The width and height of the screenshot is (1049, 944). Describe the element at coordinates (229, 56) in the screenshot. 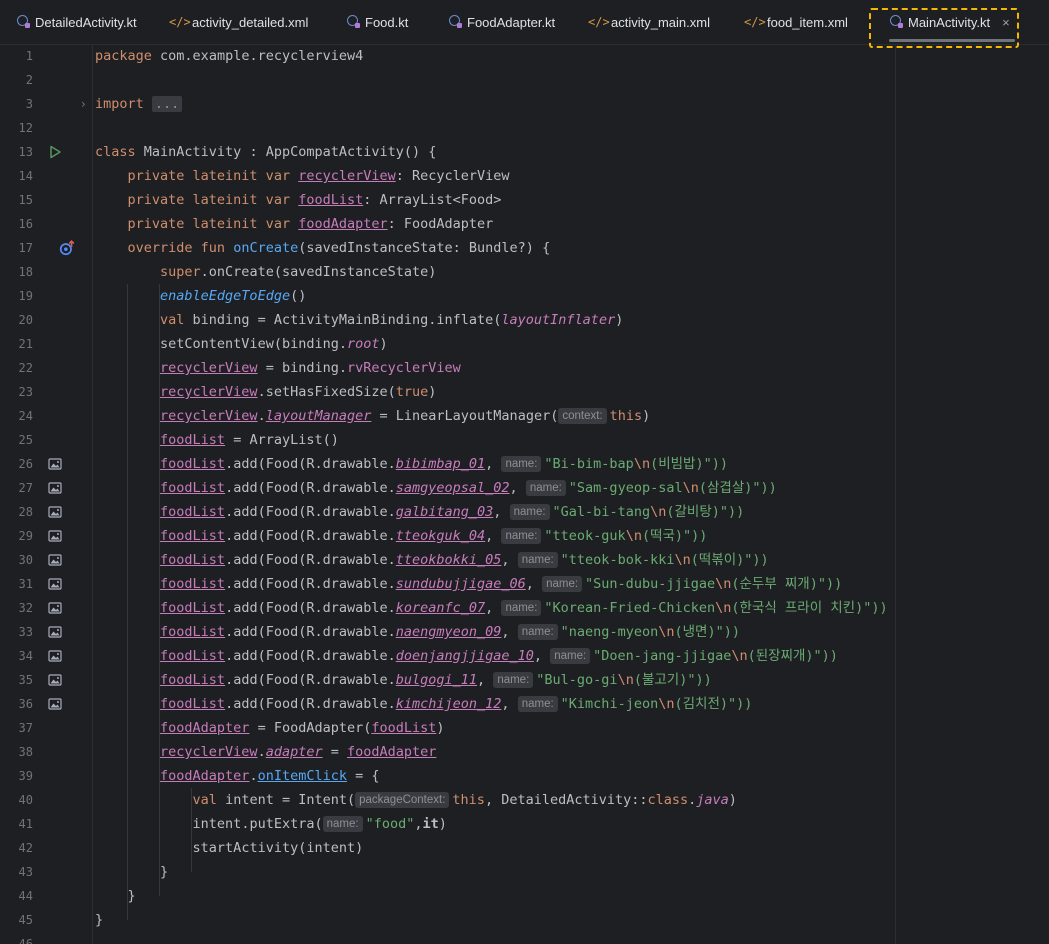

I see `code-text: package com.example.recyclerview4` at that location.